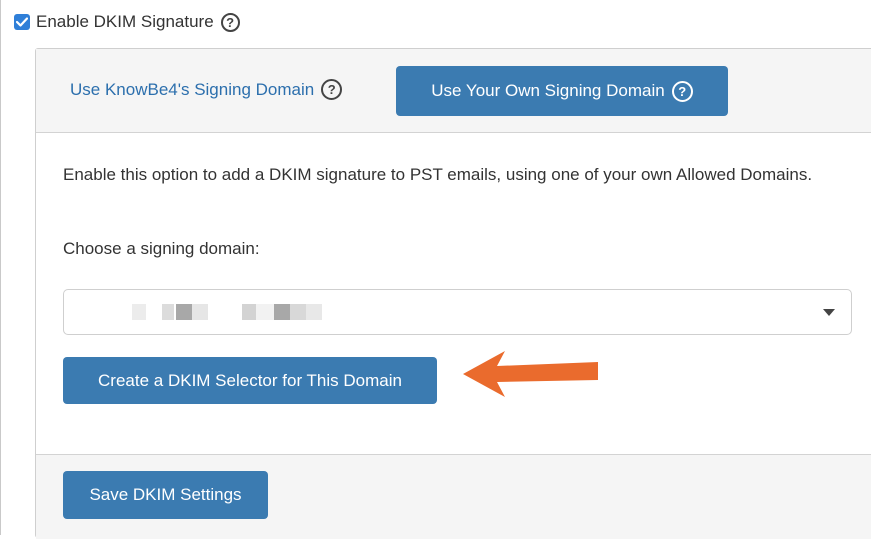 This screenshot has width=871, height=539. I want to click on enable-dkim-row: Enable DKIM Signature ?, so click(127, 22).